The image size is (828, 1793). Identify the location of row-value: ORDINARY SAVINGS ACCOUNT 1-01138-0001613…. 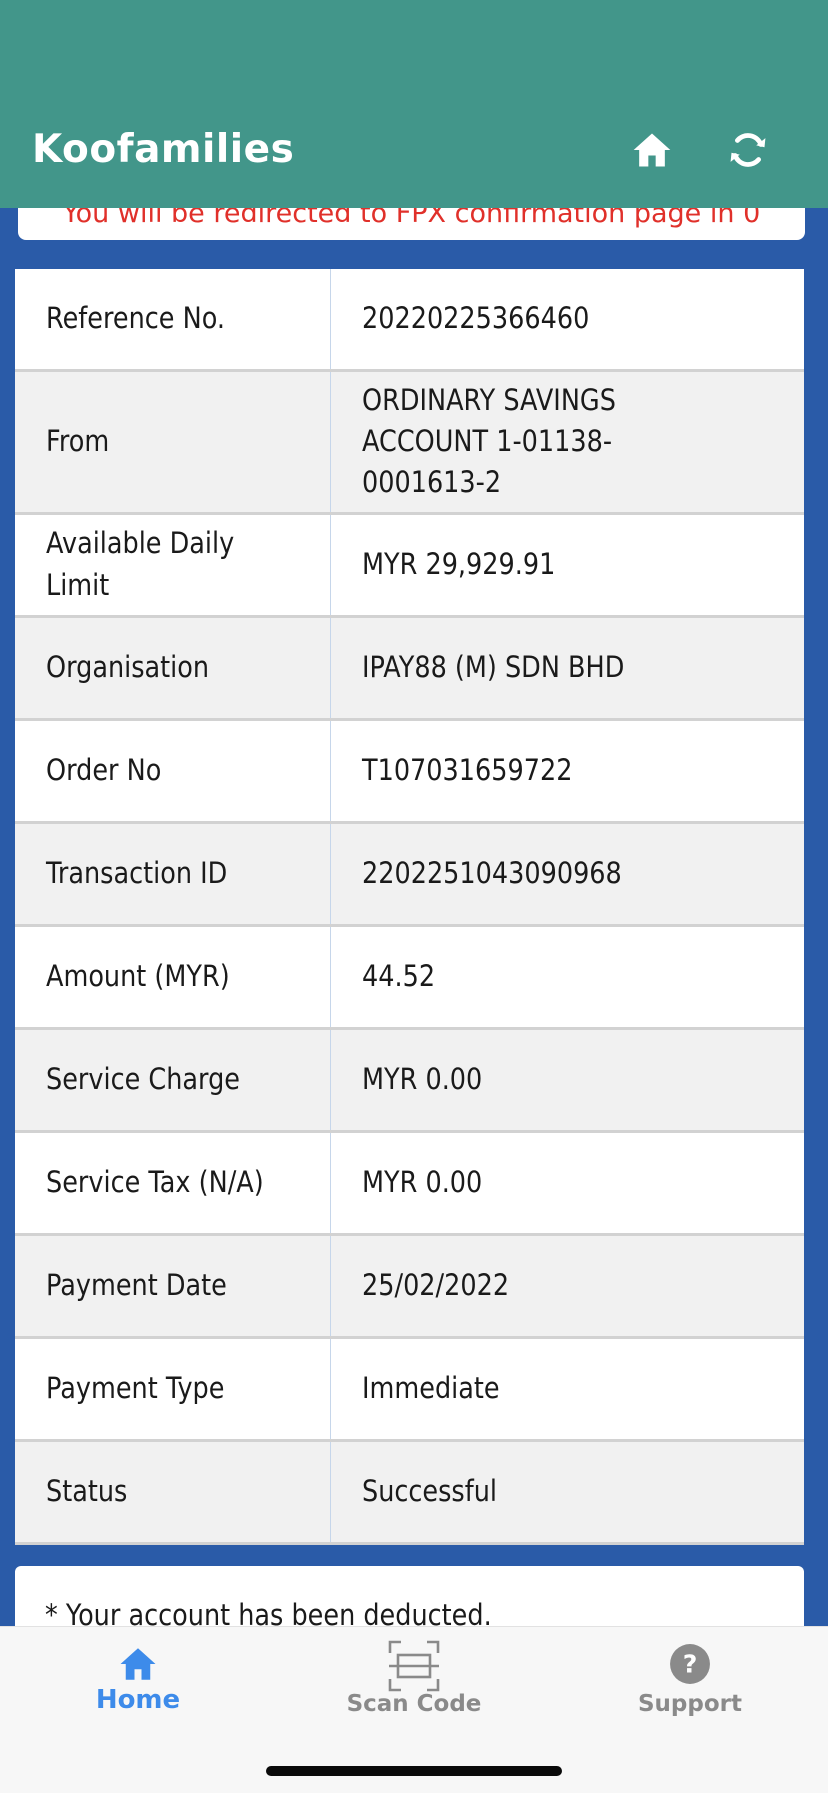
(567, 442).